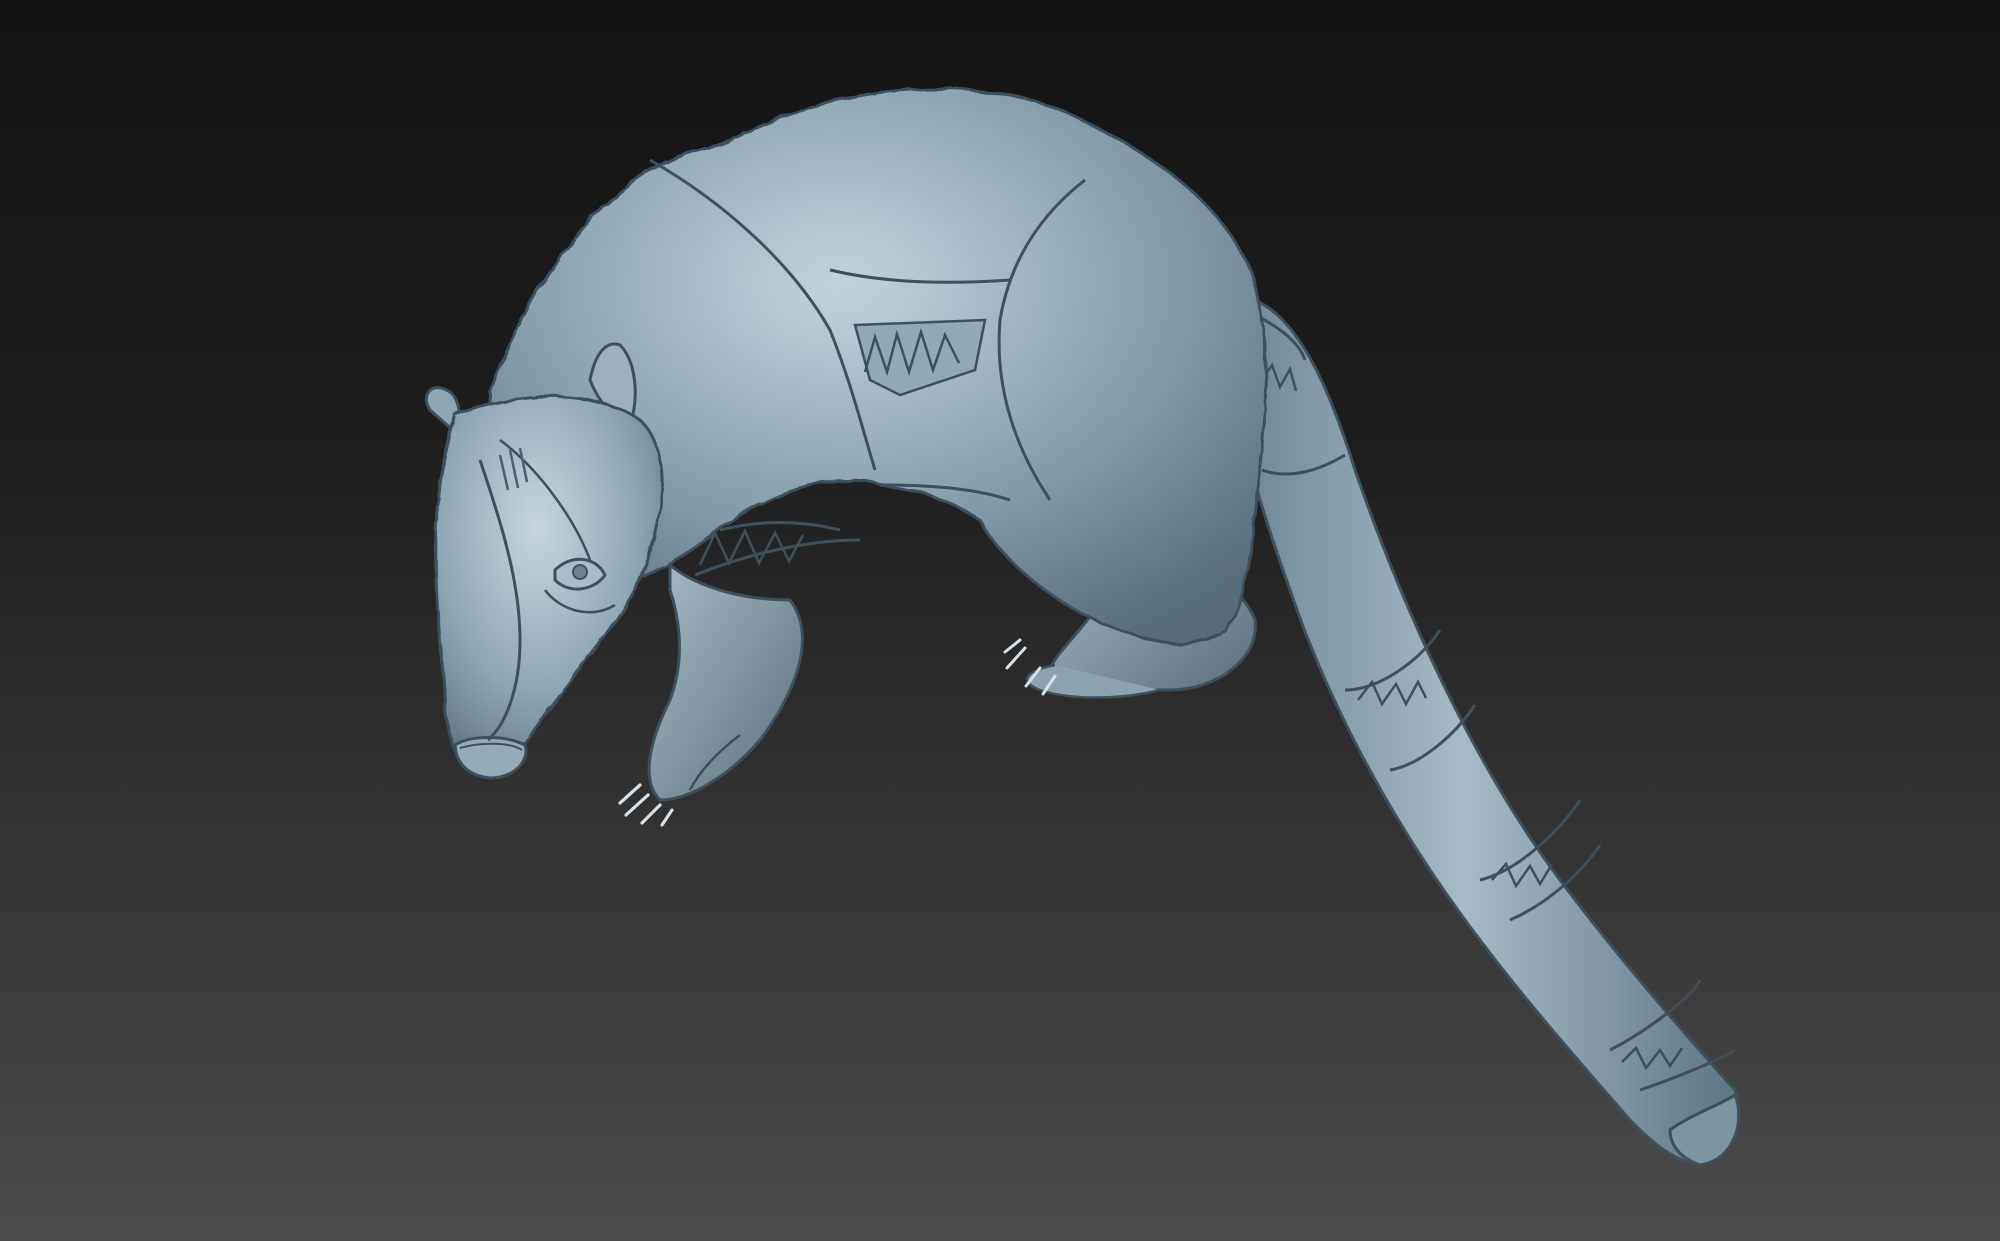 The image size is (2000, 1241). I want to click on head, so click(544, 561).